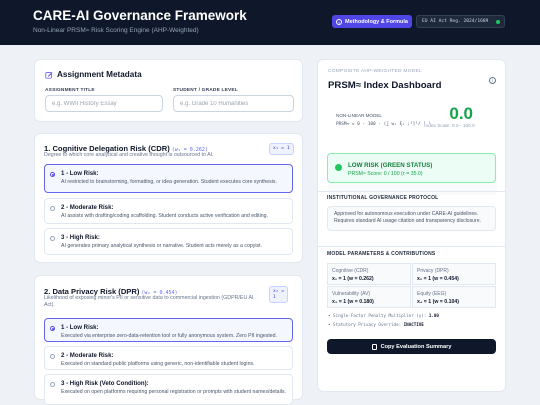 Image resolution: width=540 pixels, height=405 pixels. I want to click on param-value: x₄ = 1 (w = 0.104), so click(438, 302).